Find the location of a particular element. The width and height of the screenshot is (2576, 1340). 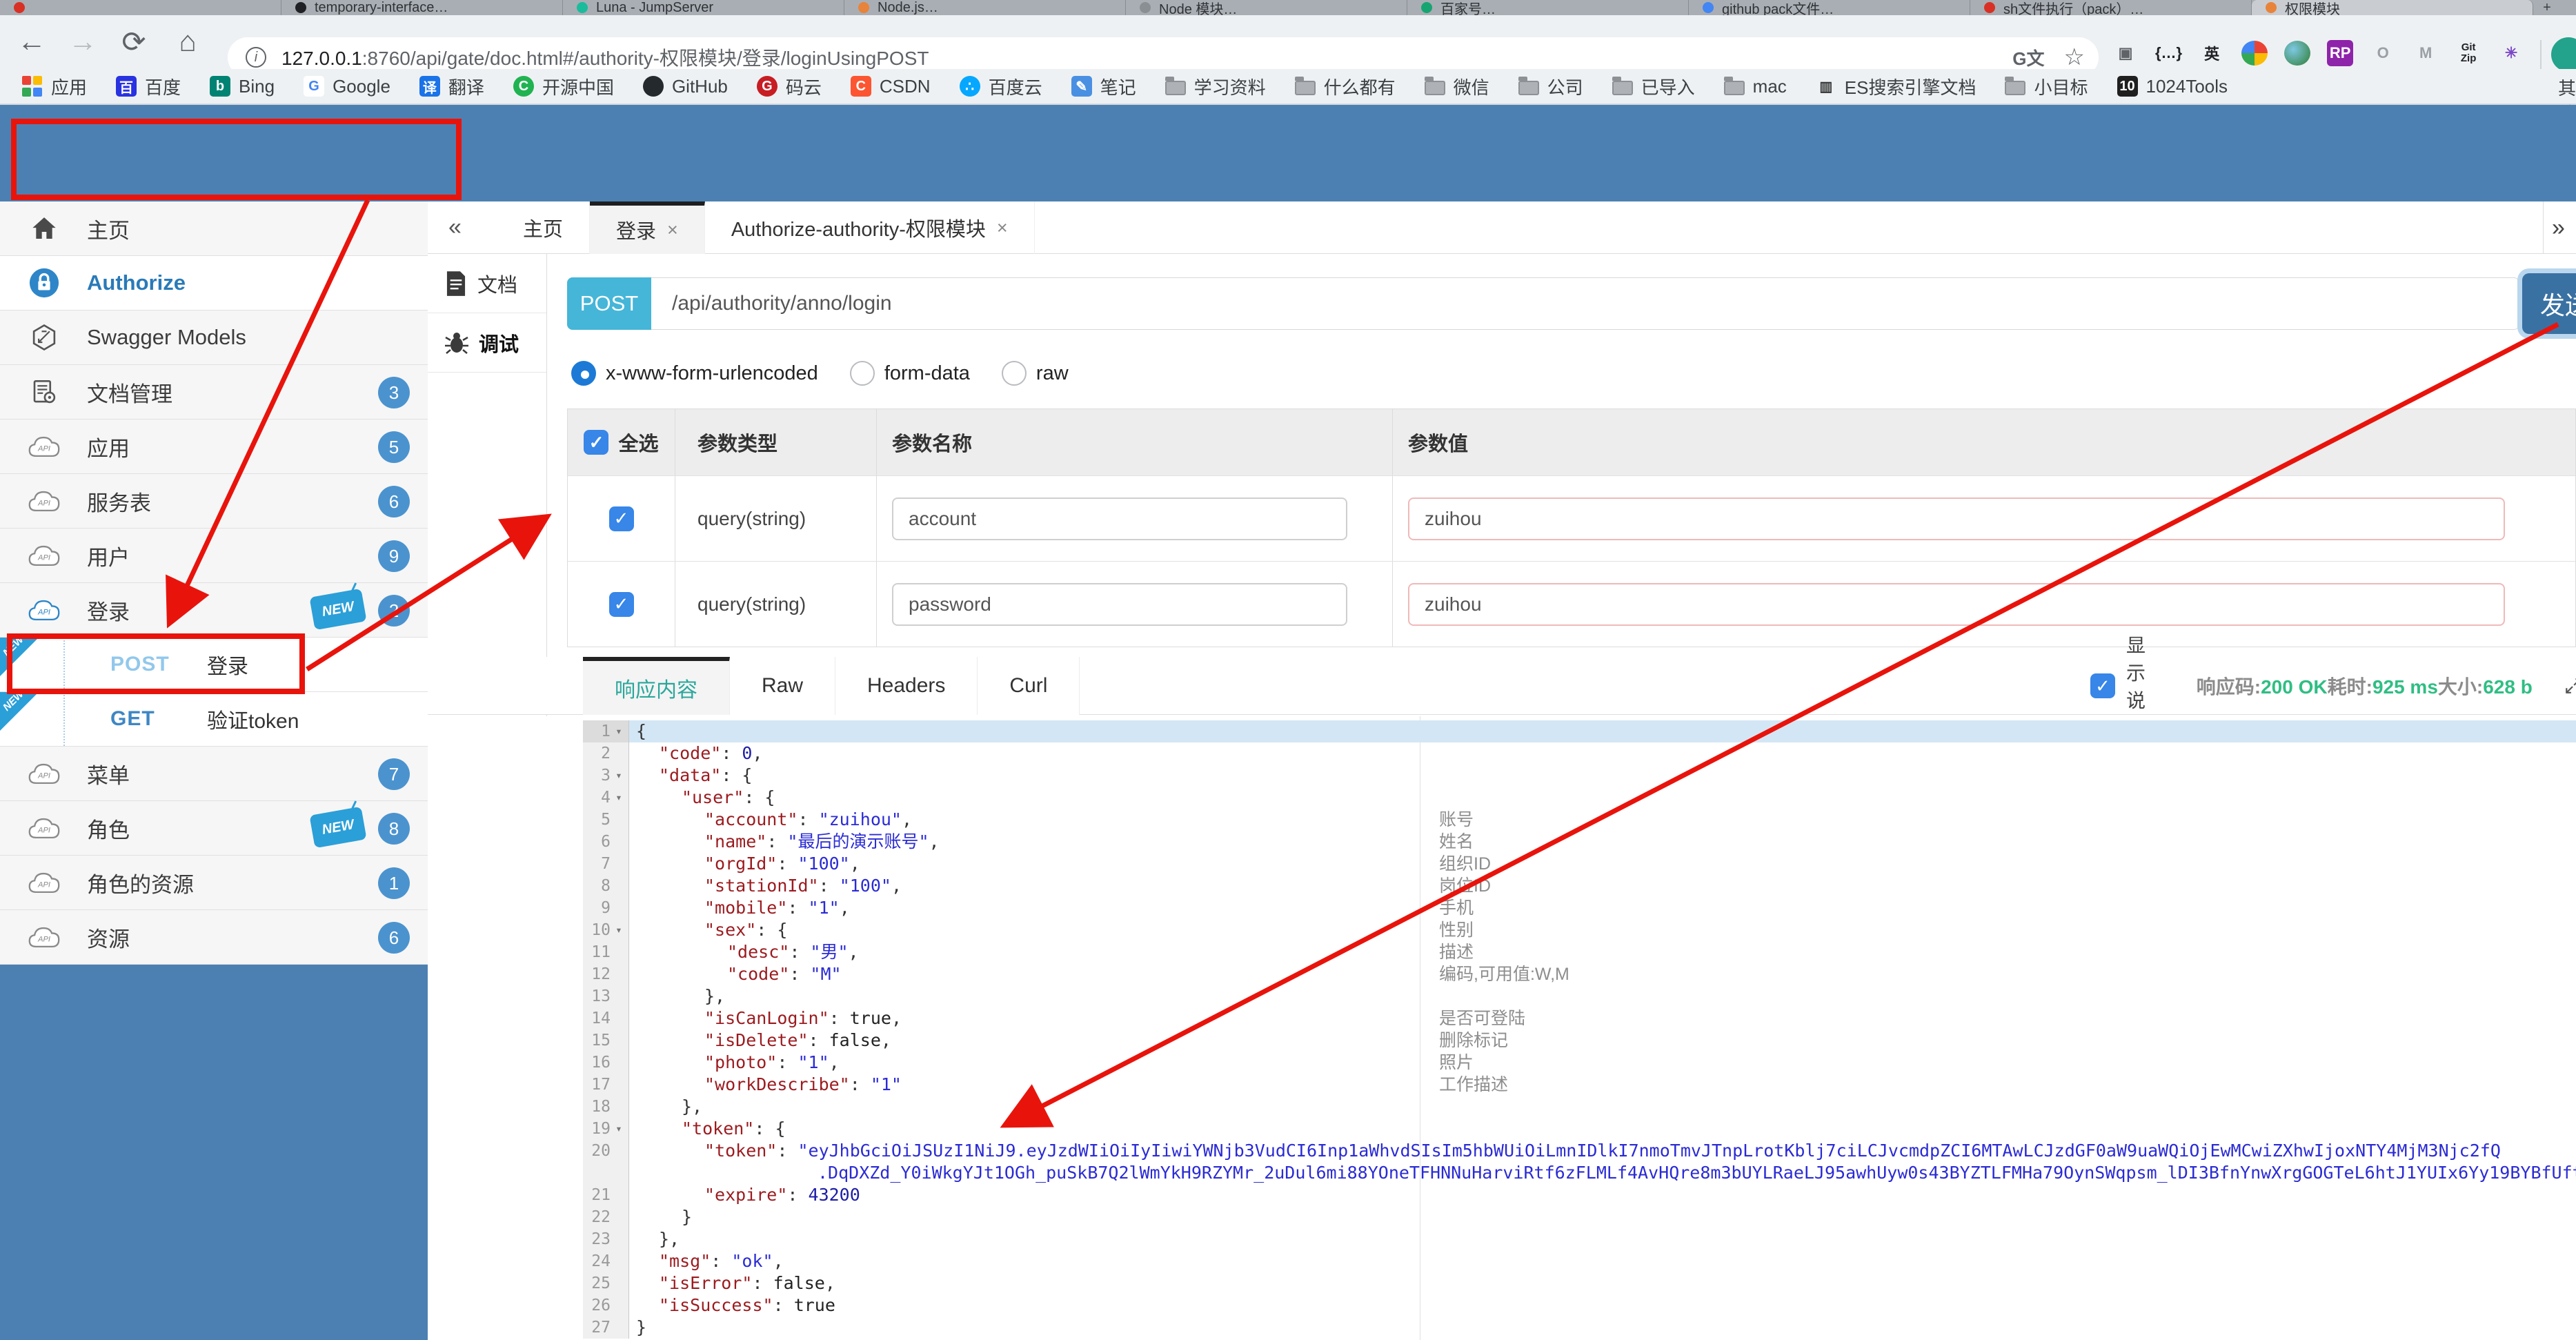

content-type-option: raw is located at coordinates (1035, 373).